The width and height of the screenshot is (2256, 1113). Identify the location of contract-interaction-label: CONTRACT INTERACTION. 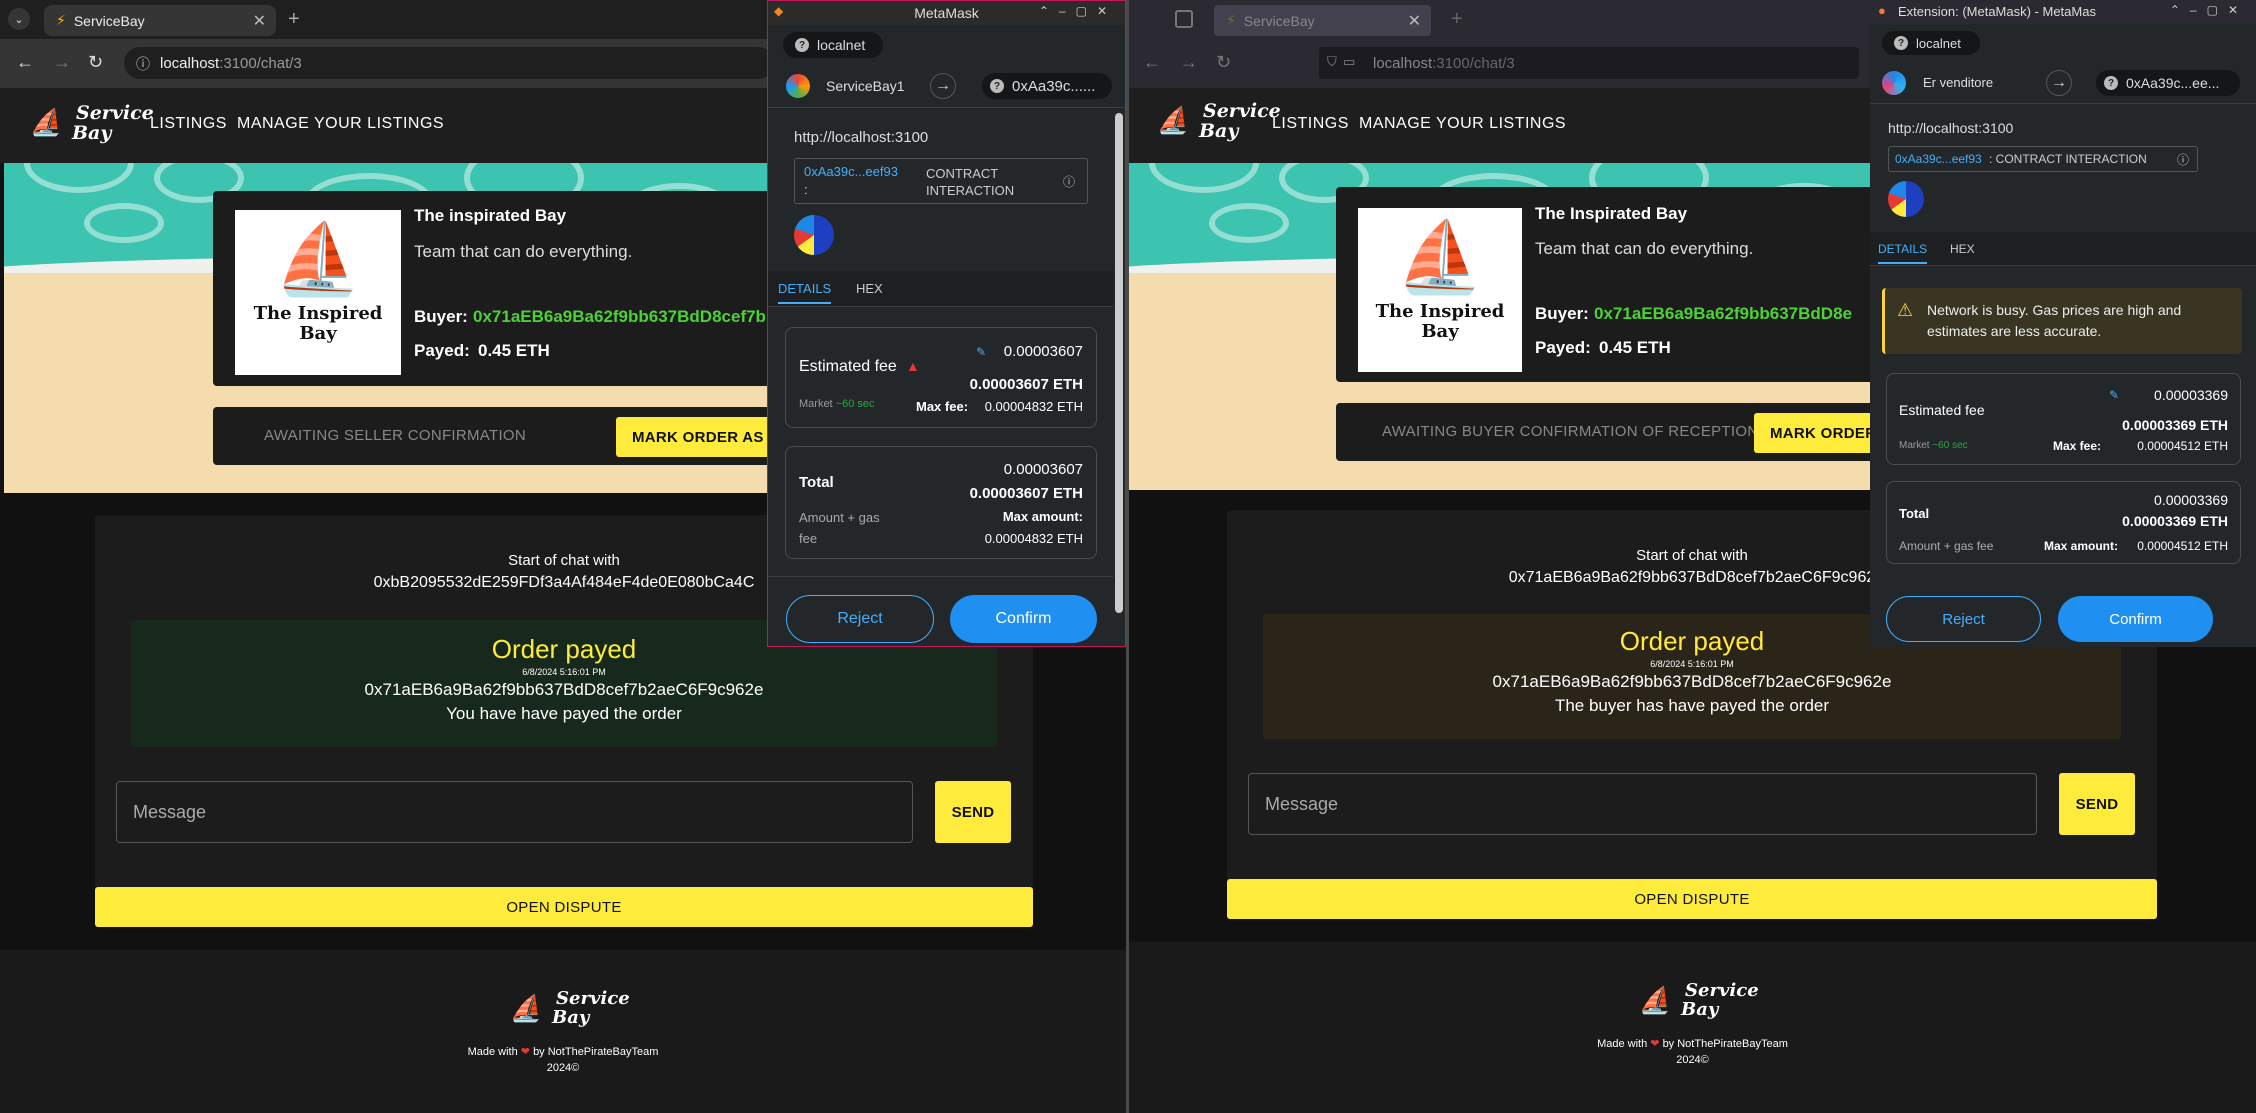
(970, 182).